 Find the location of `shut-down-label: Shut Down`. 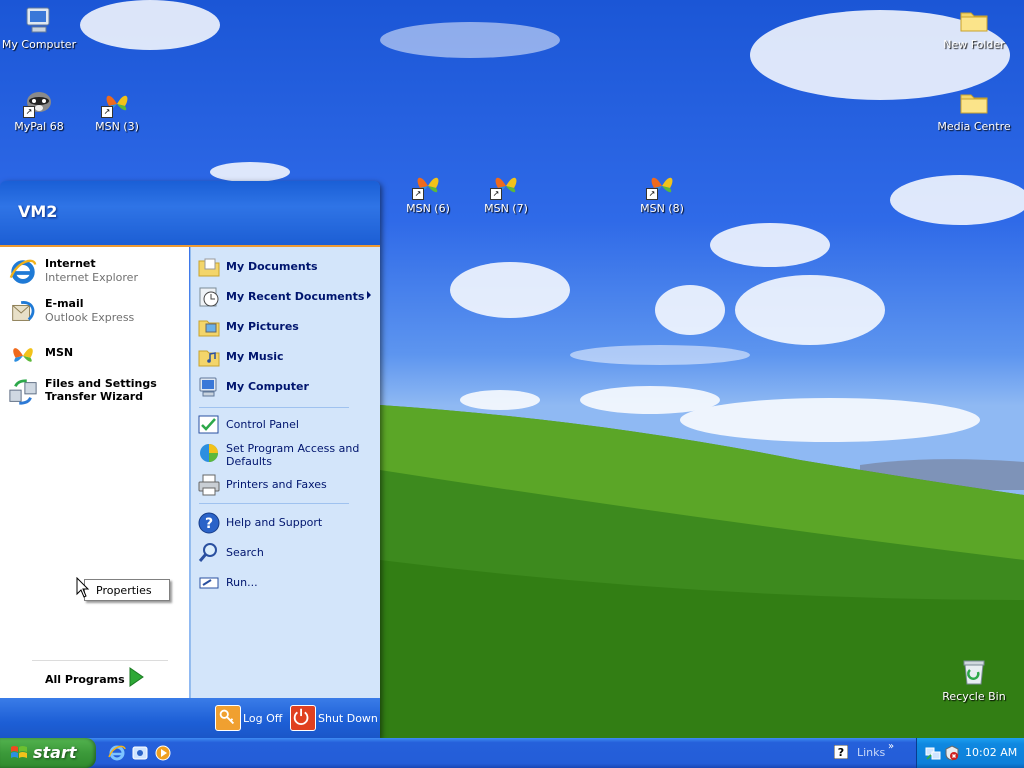

shut-down-label: Shut Down is located at coordinates (348, 718).